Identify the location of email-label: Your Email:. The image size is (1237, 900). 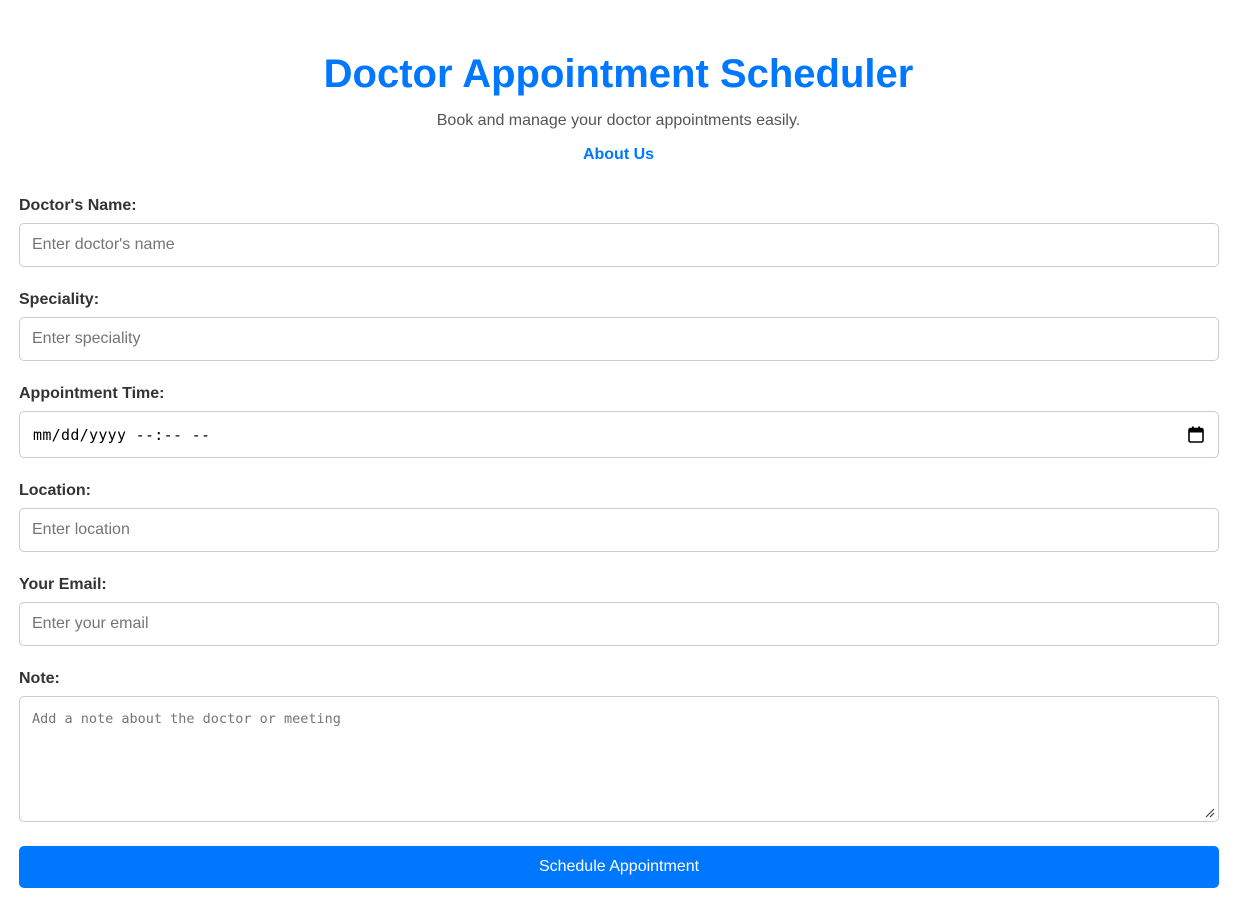
(63, 584).